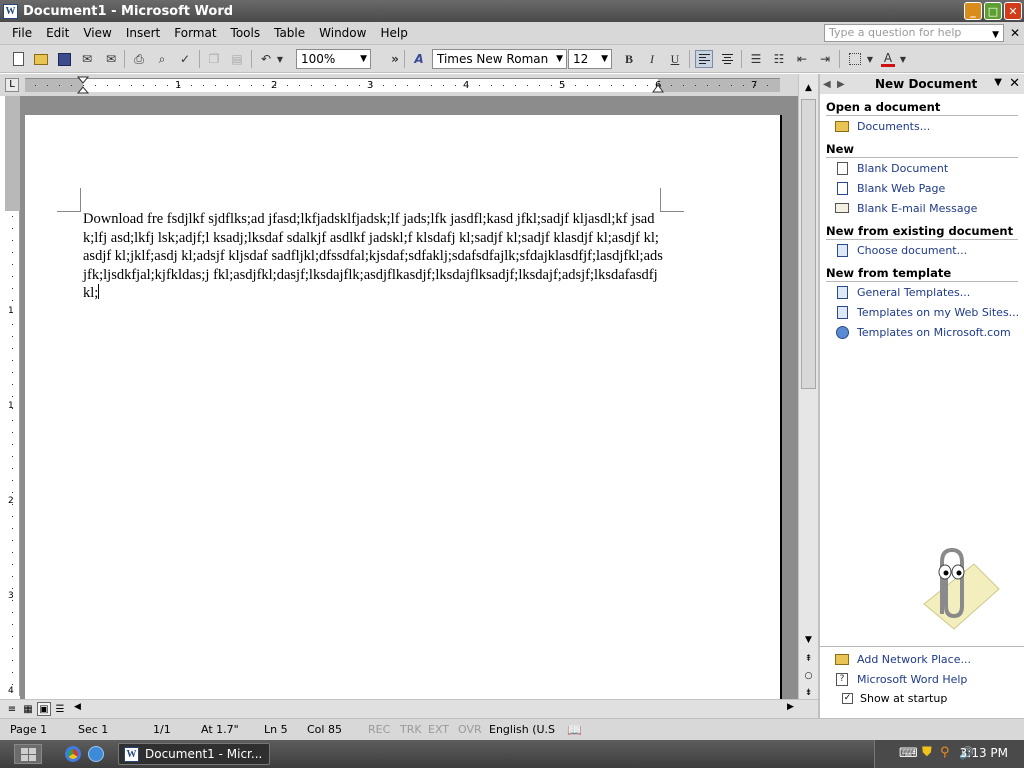  Describe the element at coordinates (914, 33) in the screenshot. I see `help-question-input: Type a question for help ▼` at that location.